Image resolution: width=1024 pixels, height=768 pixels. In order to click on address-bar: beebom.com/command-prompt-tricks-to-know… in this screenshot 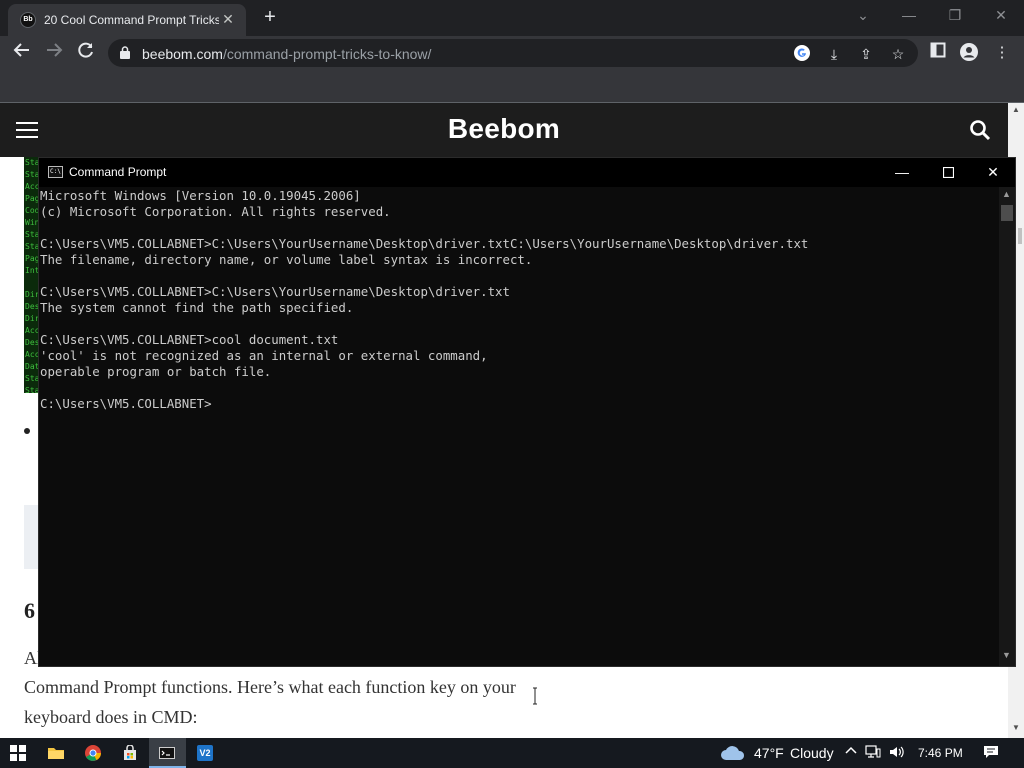, I will do `click(513, 53)`.